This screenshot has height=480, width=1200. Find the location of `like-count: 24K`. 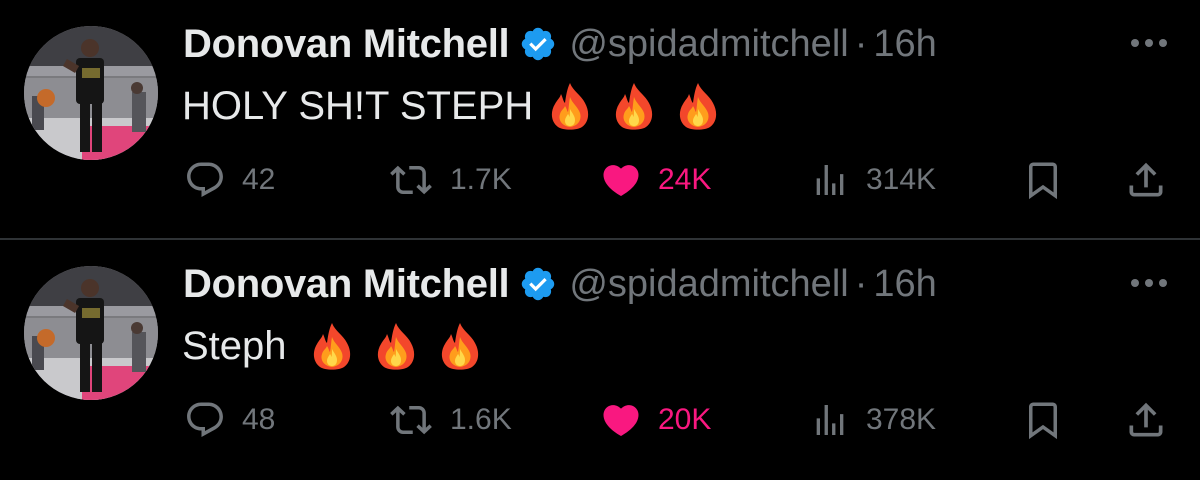

like-count: 24K is located at coordinates (685, 179).